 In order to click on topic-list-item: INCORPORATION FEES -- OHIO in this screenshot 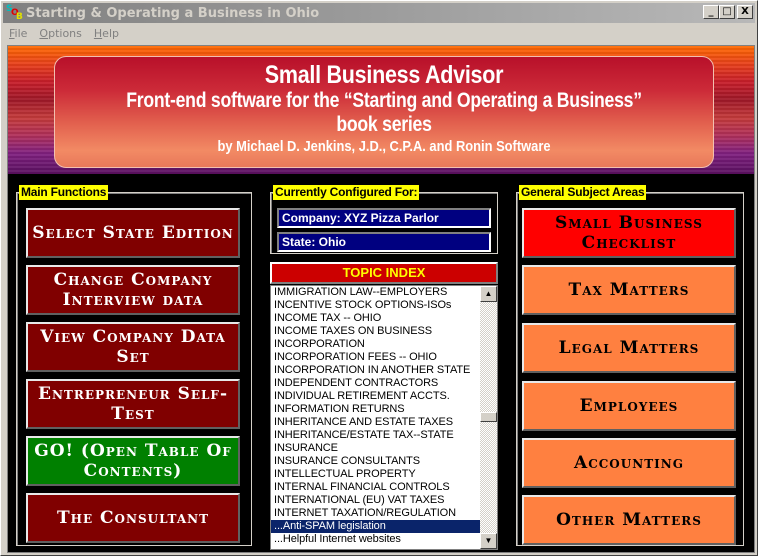, I will do `click(375, 357)`.